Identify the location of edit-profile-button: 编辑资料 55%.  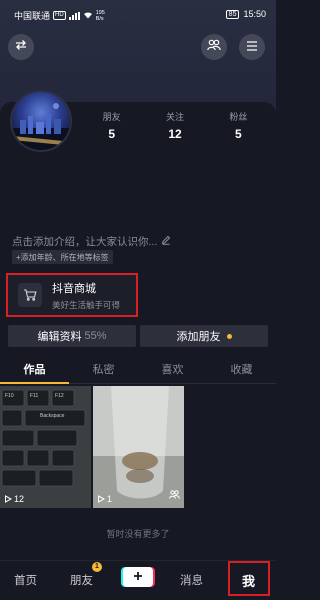
(72, 336).